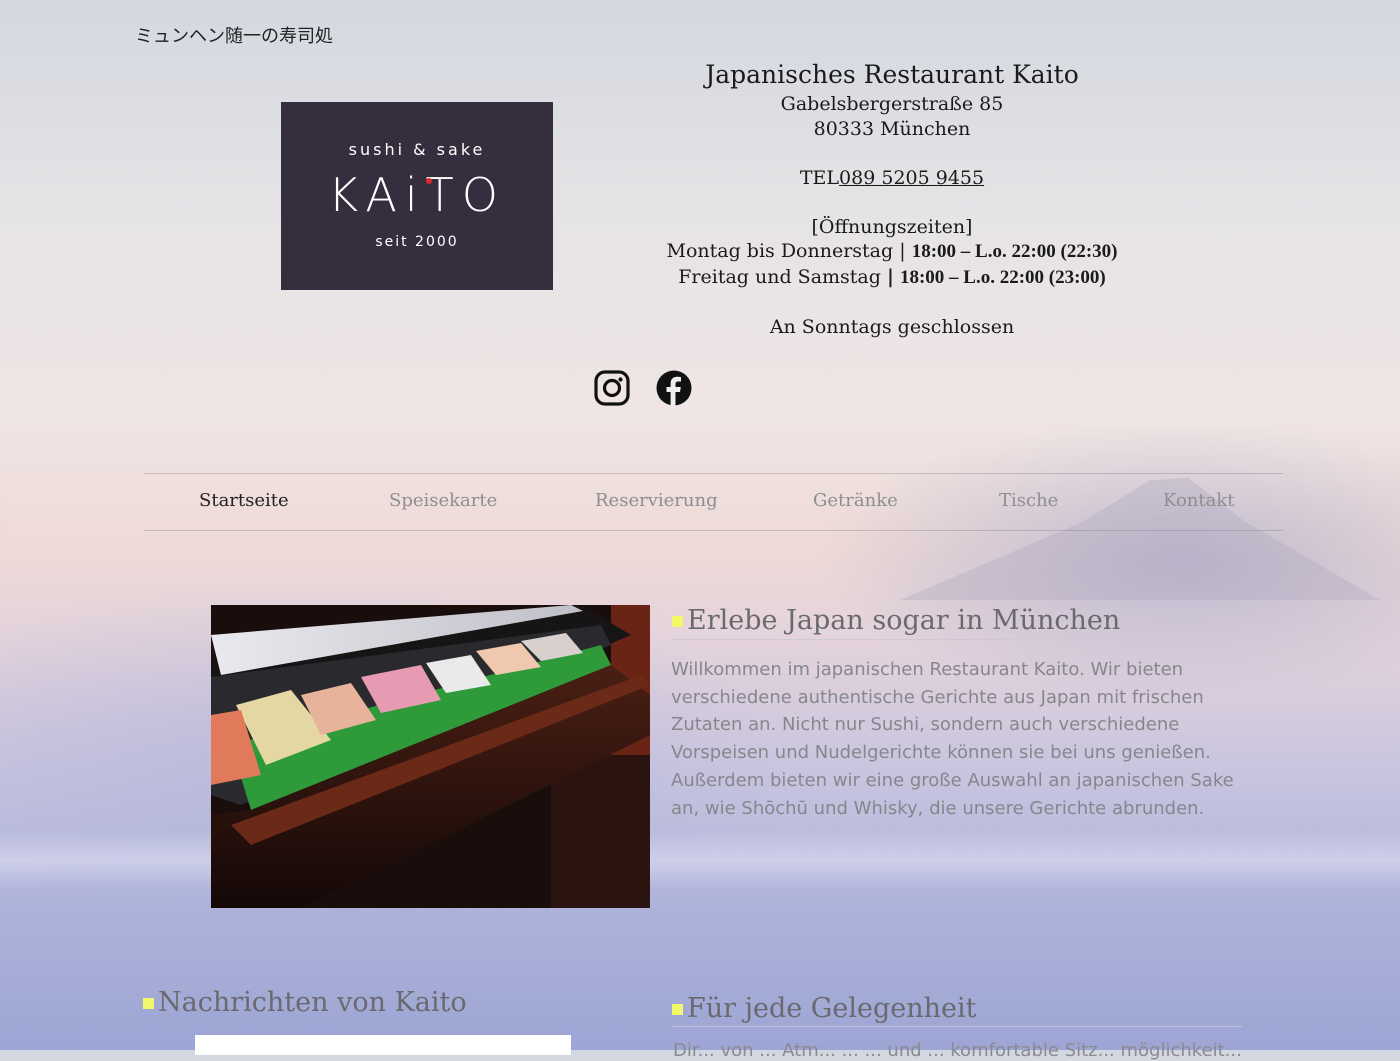 The height and width of the screenshot is (1061, 1400). Describe the element at coordinates (957, 1026) in the screenshot. I see `occasion-heading-rule` at that location.